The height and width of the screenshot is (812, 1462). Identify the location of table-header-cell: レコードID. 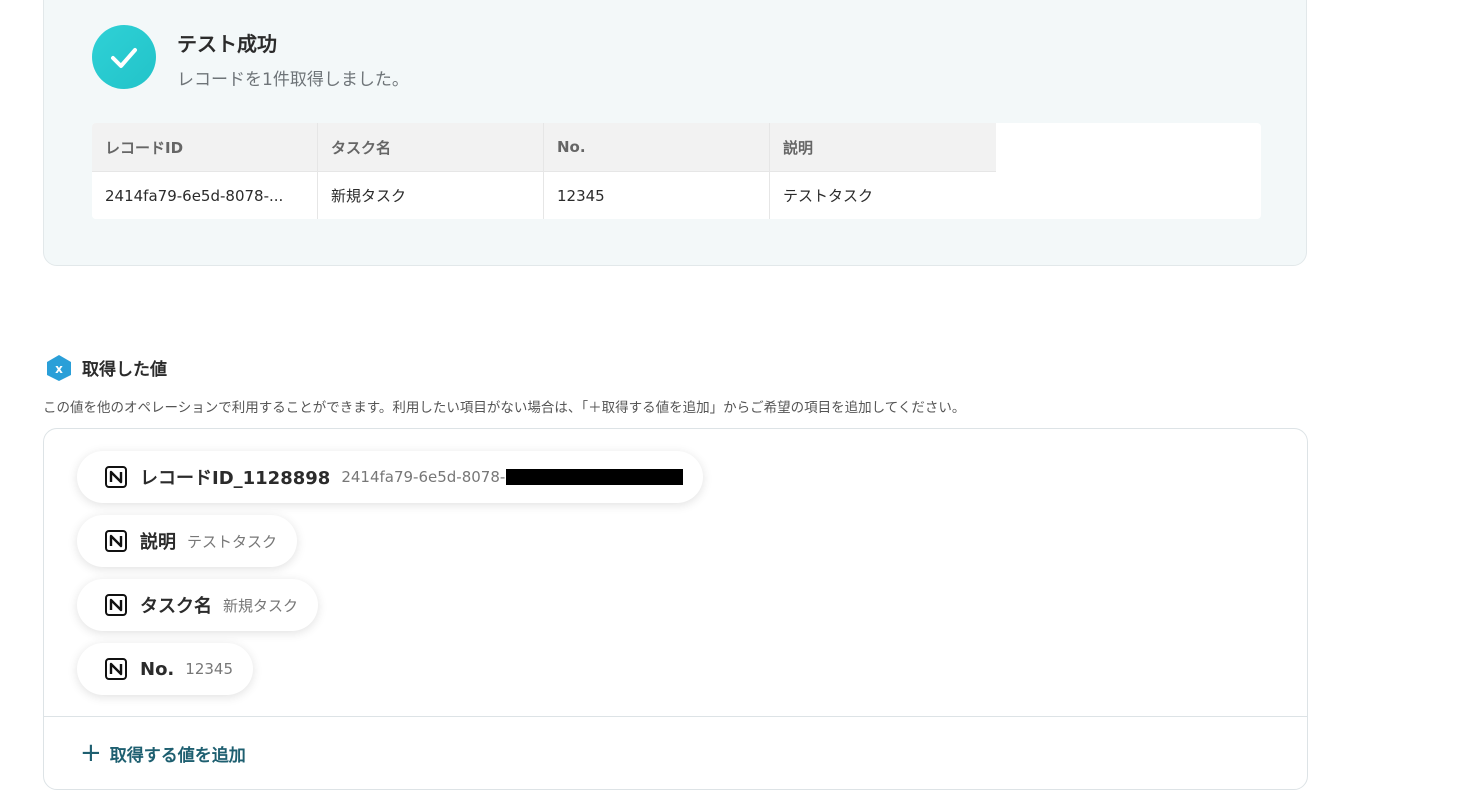
(205, 147).